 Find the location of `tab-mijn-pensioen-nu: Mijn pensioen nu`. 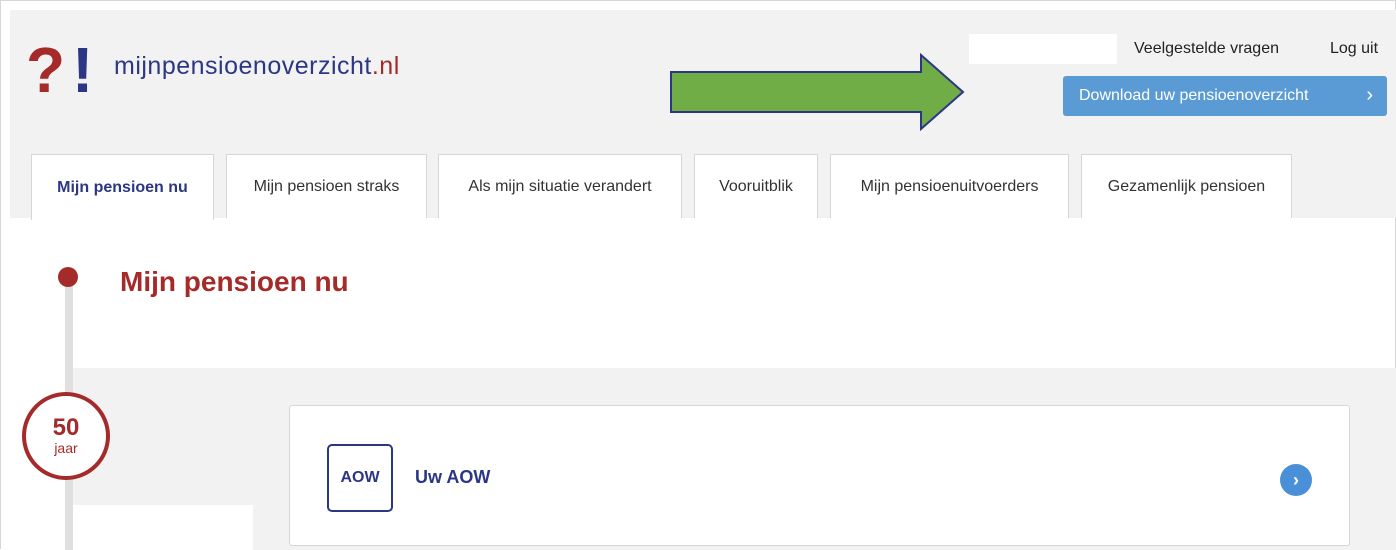

tab-mijn-pensioen-nu: Mijn pensioen nu is located at coordinates (122, 187).